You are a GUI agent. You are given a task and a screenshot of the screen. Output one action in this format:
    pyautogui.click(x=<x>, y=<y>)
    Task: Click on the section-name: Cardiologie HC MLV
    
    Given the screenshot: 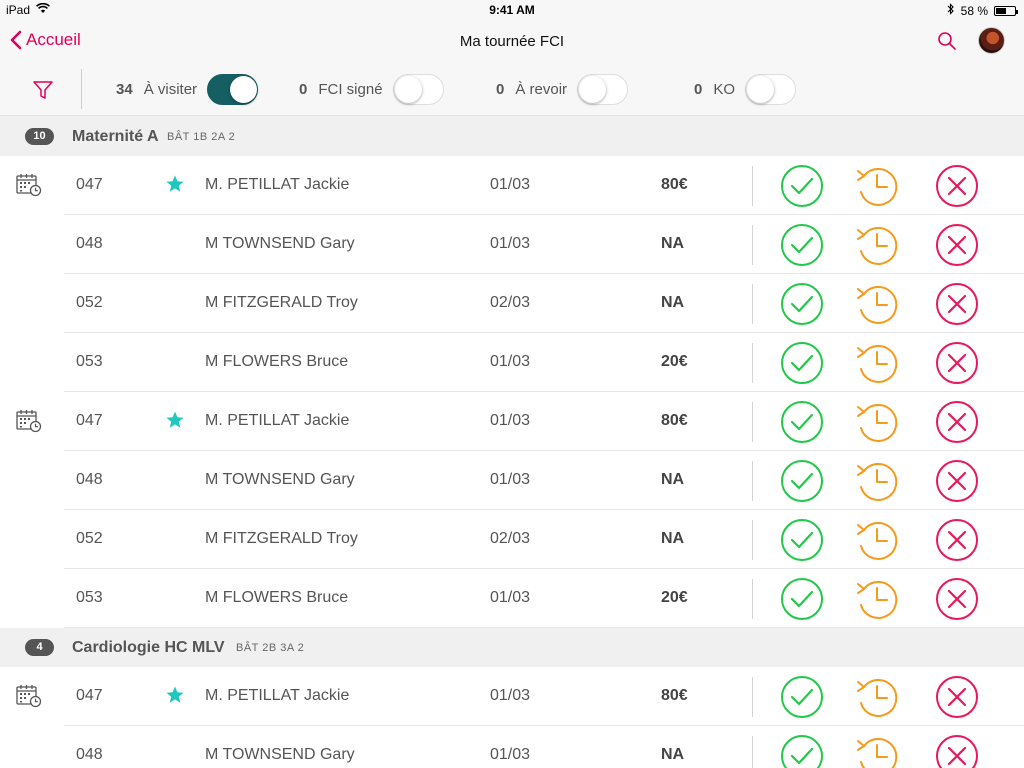 What is the action you would take?
    pyautogui.click(x=148, y=647)
    